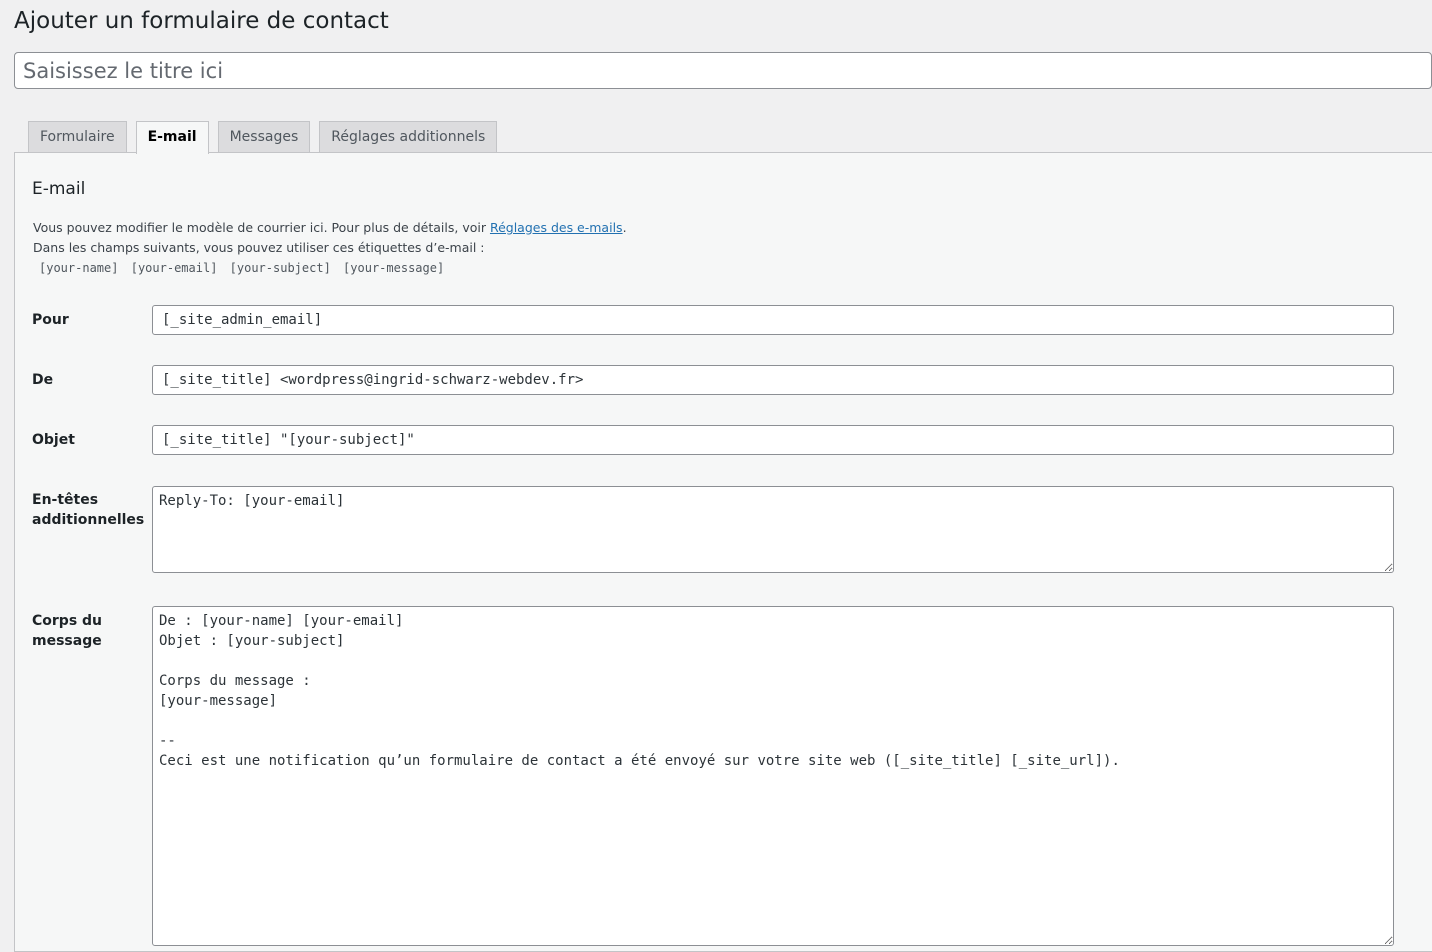  I want to click on message-body-label: Corps du message, so click(67, 631).